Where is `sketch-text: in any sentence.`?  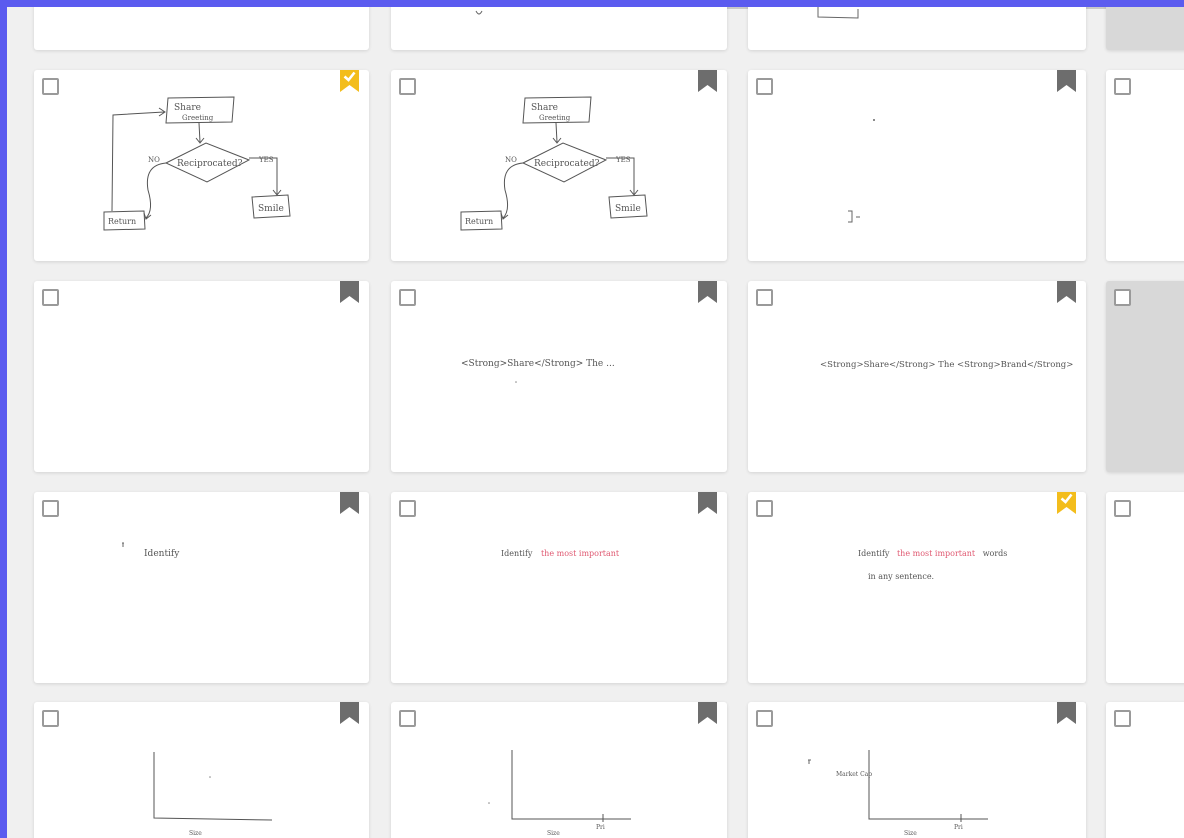
sketch-text: in any sentence. is located at coordinates (901, 576).